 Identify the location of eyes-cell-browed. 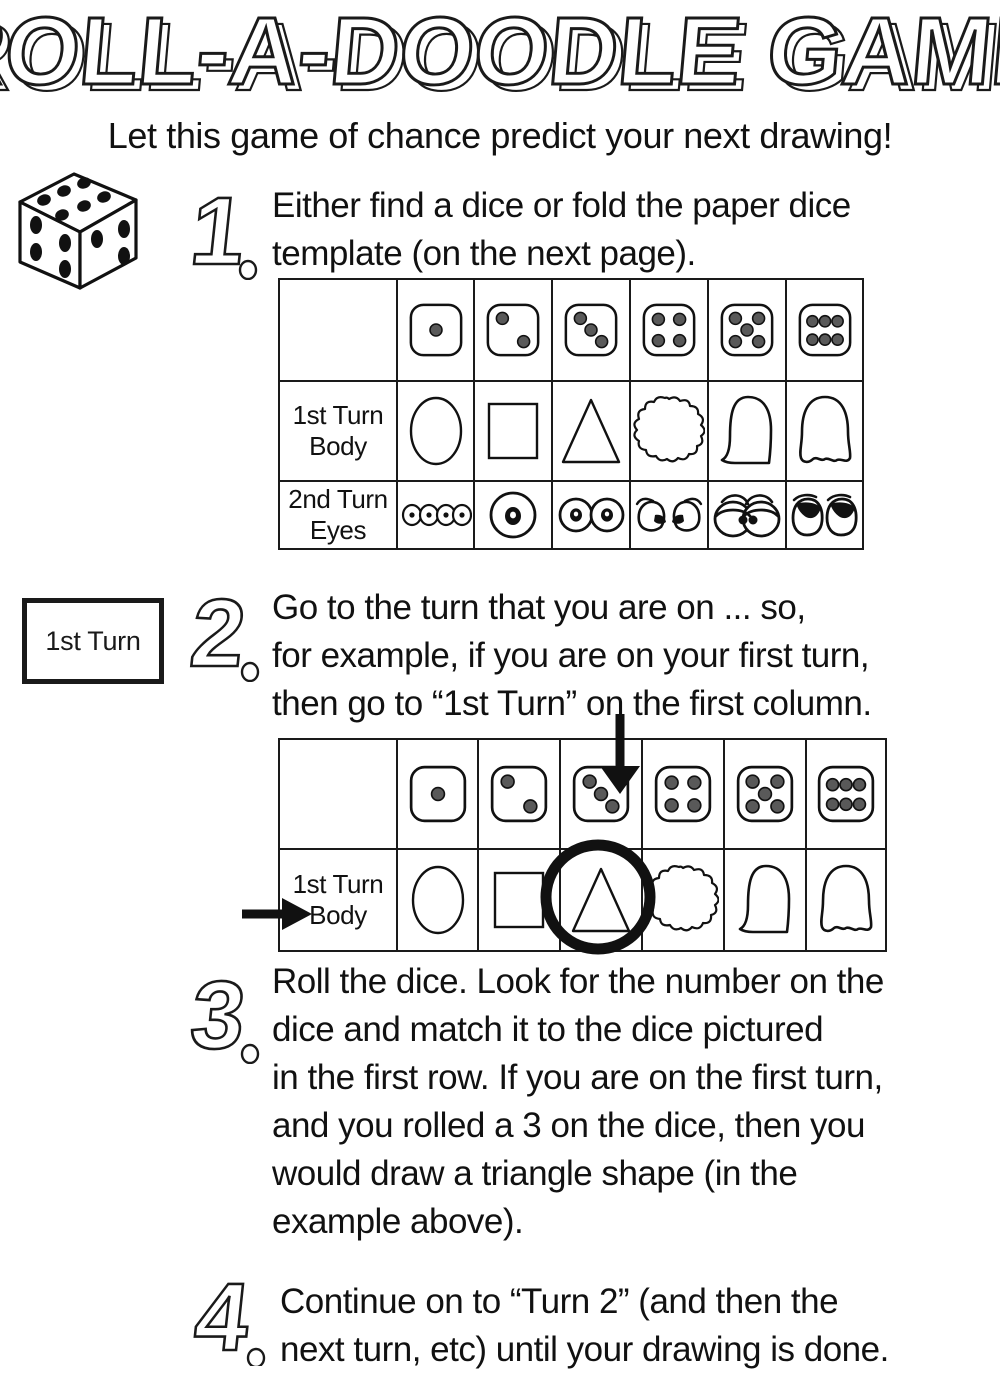
(747, 515).